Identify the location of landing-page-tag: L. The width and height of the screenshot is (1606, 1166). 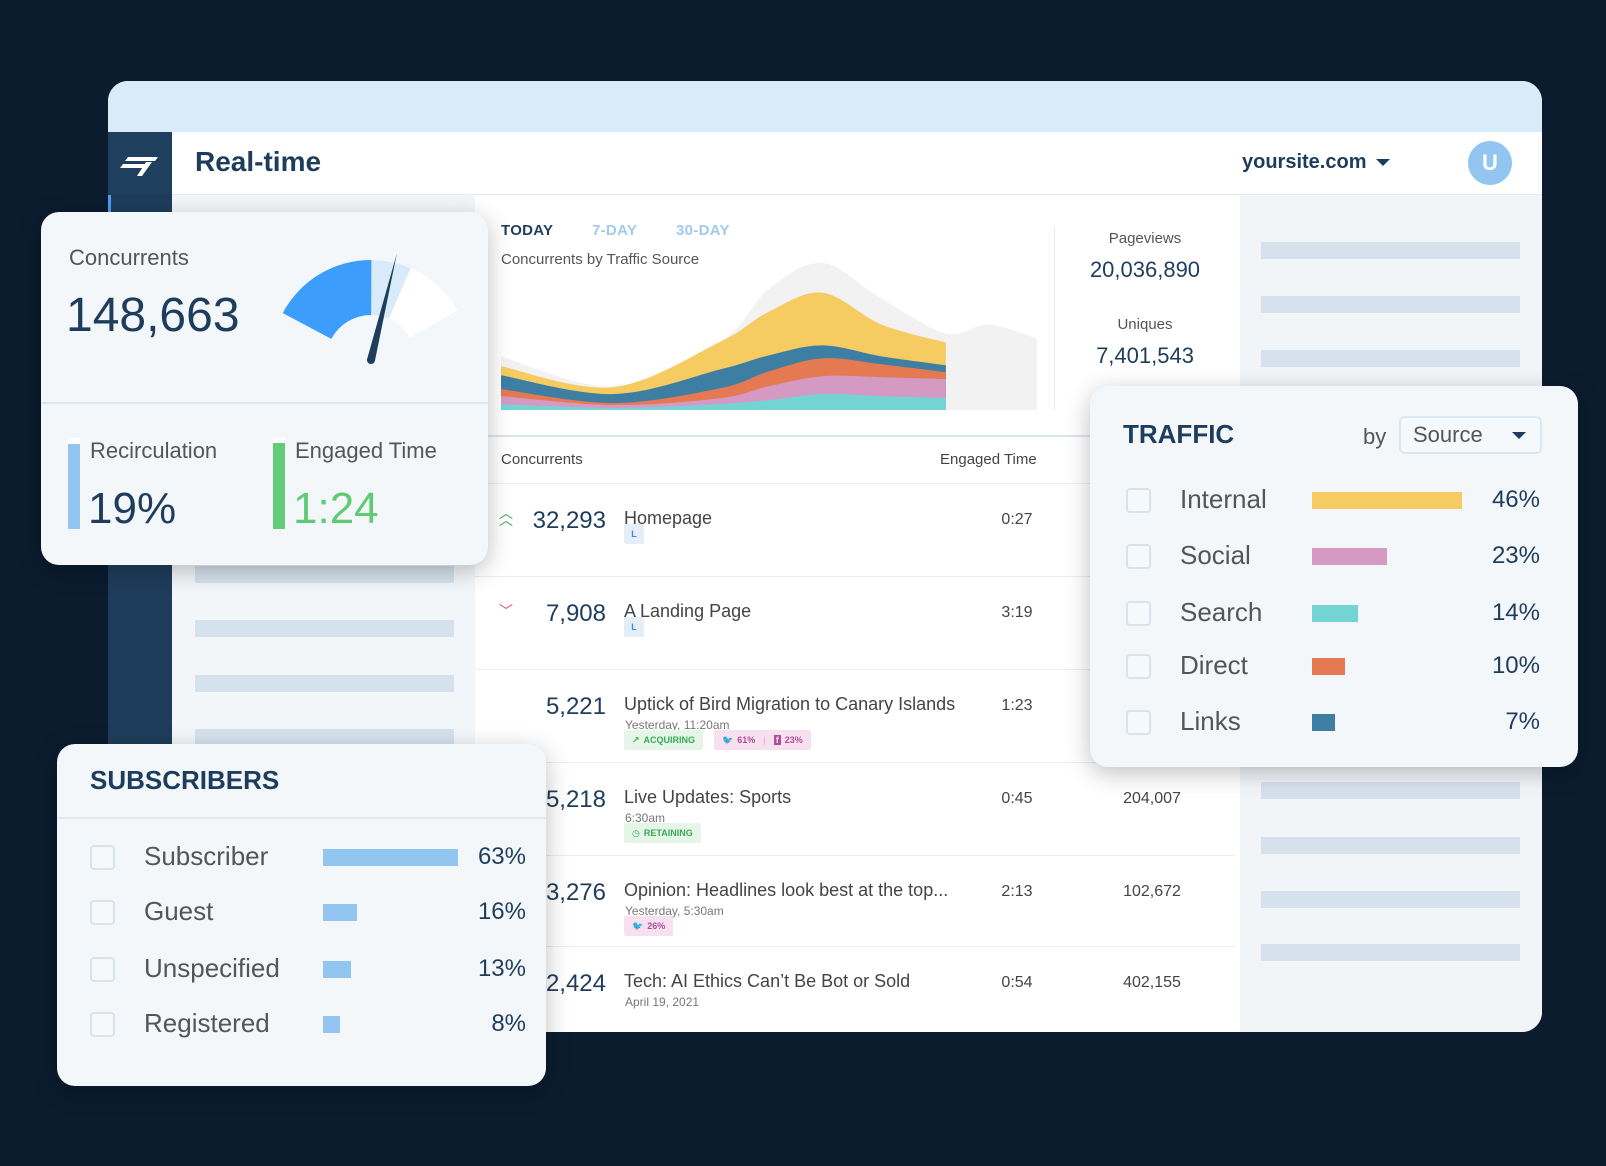
(634, 627).